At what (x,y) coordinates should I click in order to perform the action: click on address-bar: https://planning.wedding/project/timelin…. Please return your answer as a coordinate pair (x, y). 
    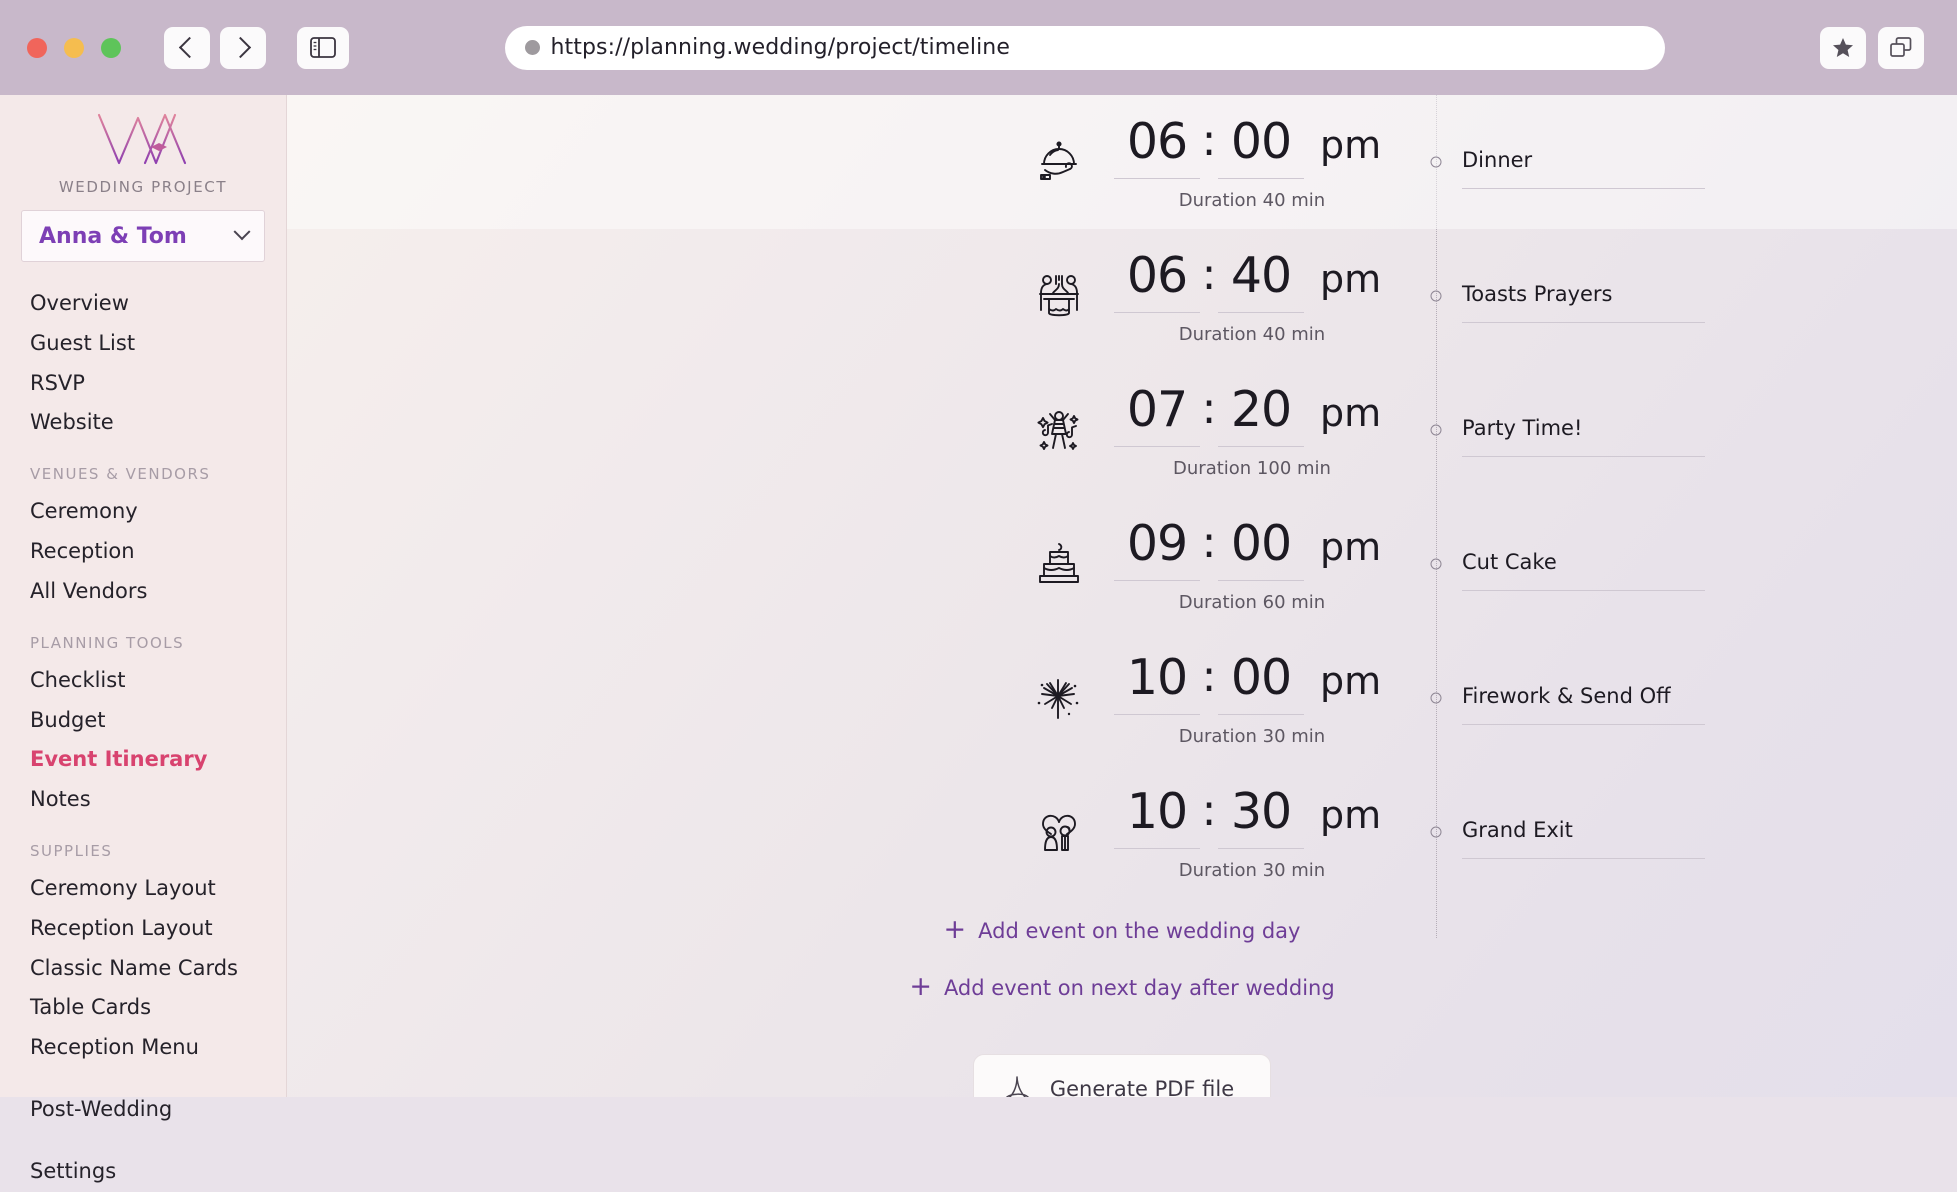
    Looking at the image, I should click on (1084, 47).